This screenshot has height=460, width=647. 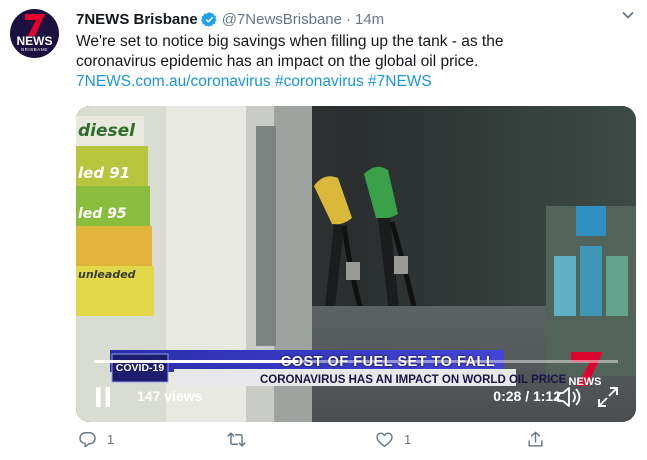 What do you see at coordinates (34, 49) in the screenshot?
I see `avatar-city: BRISBANE` at bounding box center [34, 49].